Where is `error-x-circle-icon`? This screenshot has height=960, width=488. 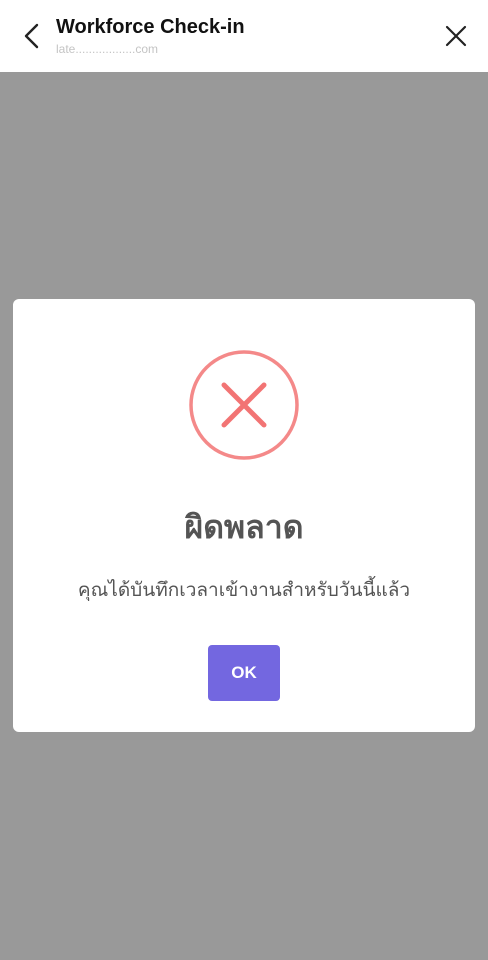
error-x-circle-icon is located at coordinates (244, 405).